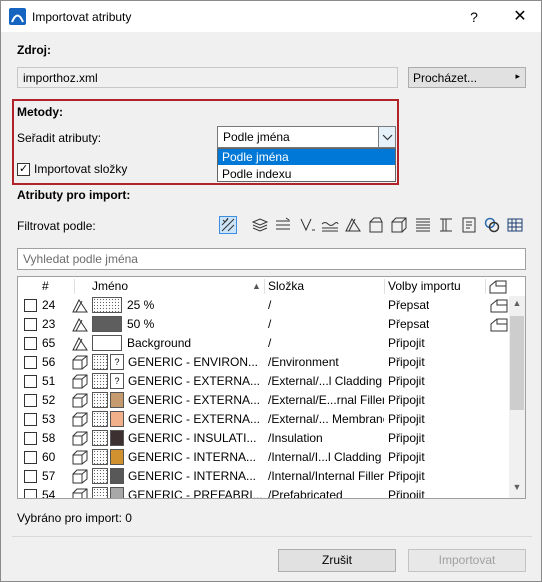 The height and width of the screenshot is (582, 542). What do you see at coordinates (23, 169) in the screenshot?
I see `import-folders-checkbox: ✓` at bounding box center [23, 169].